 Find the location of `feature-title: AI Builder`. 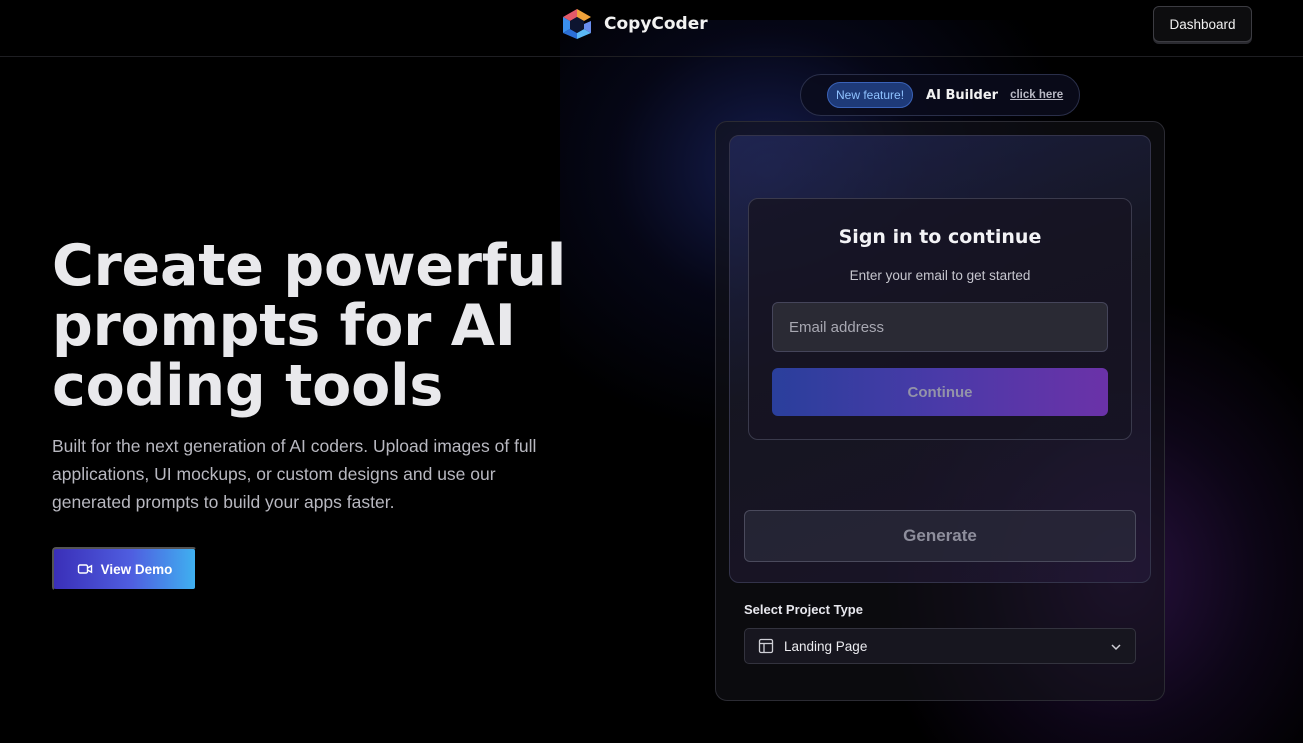

feature-title: AI Builder is located at coordinates (962, 95).